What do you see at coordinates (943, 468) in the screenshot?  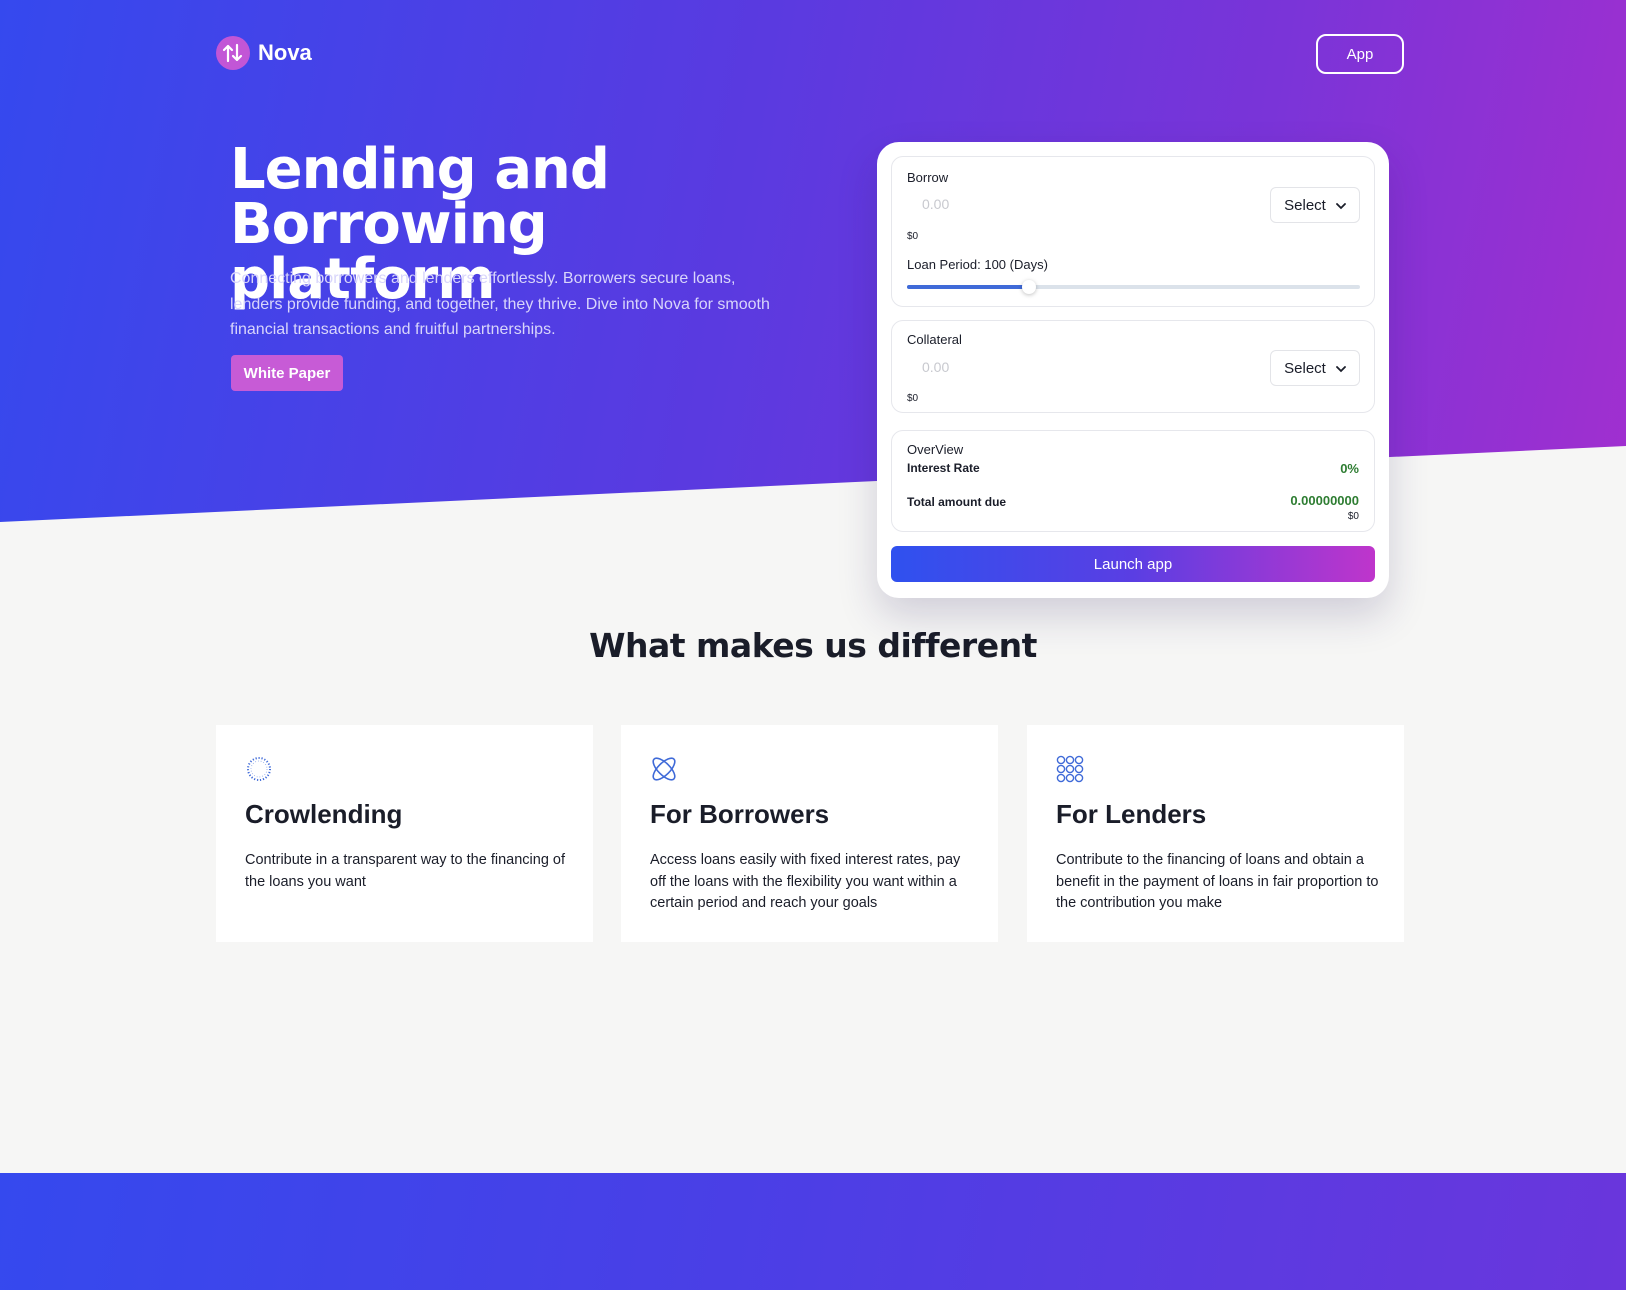 I see `interest-rate-label: Interest Rate` at bounding box center [943, 468].